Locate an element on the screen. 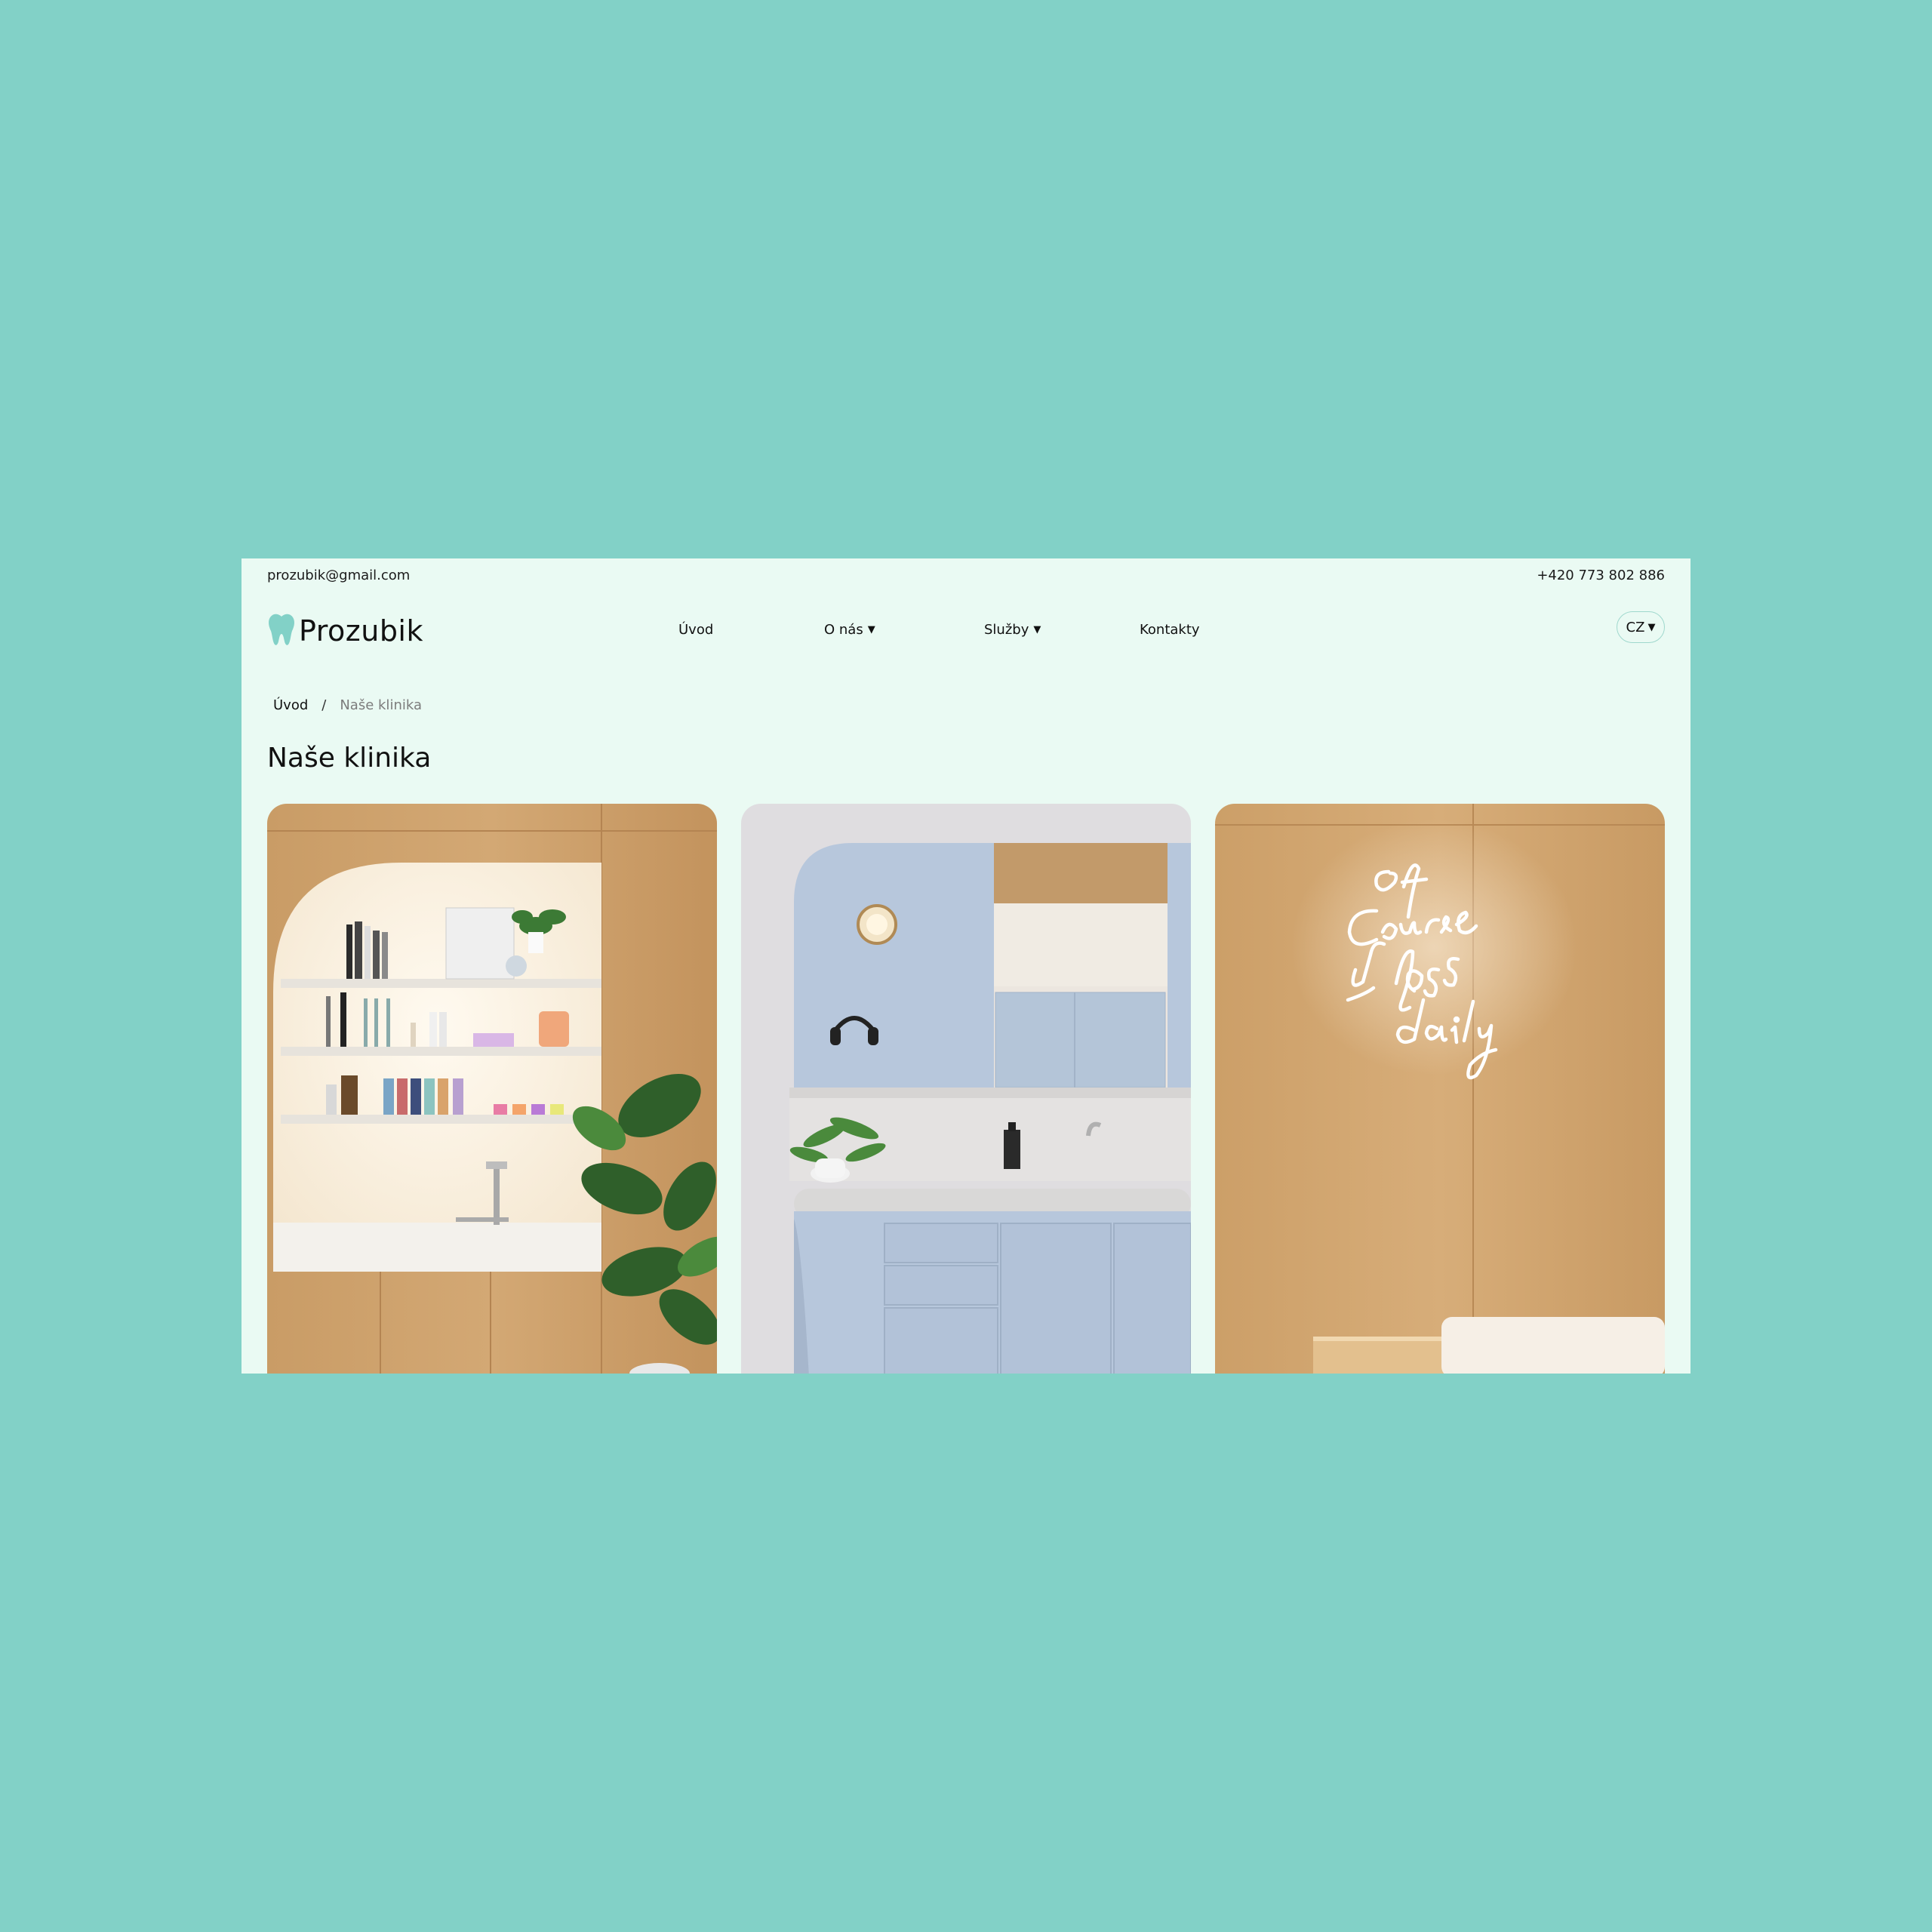  page-title: Naše klinika is located at coordinates (349, 758).